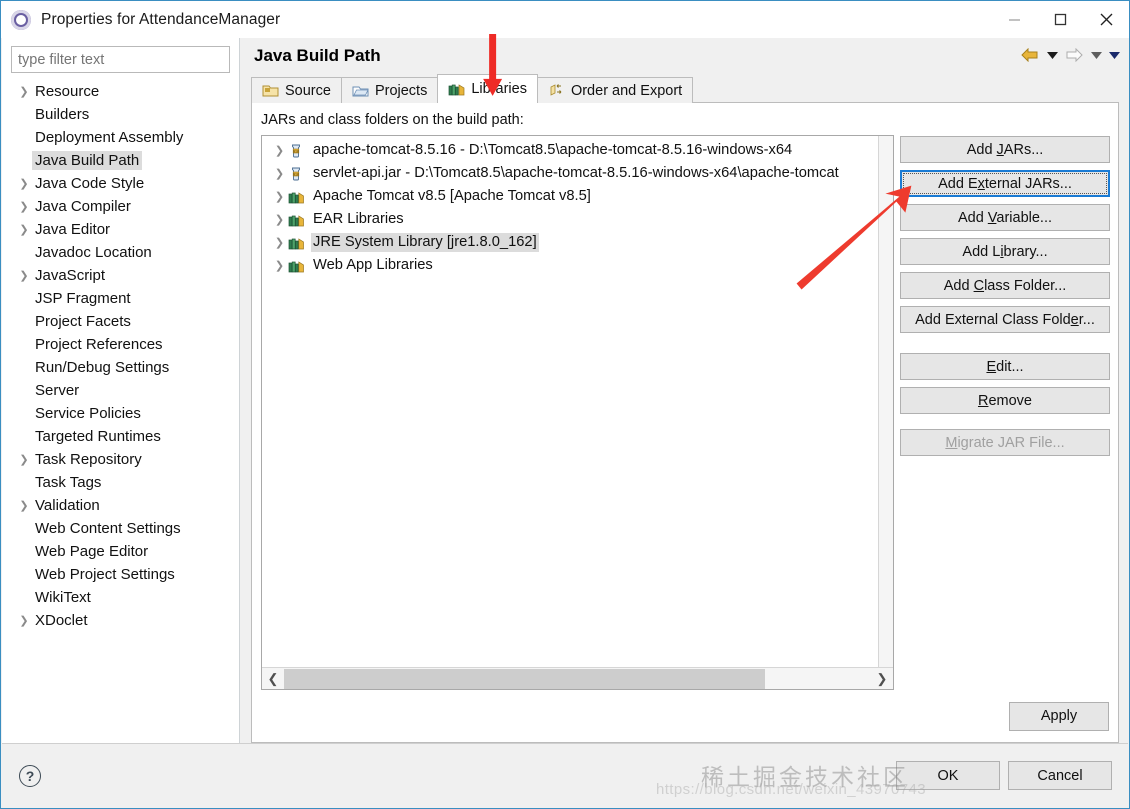 The width and height of the screenshot is (1130, 809). Describe the element at coordinates (87, 160) in the screenshot. I see `sidebar-item-label: Java Build Path` at that location.